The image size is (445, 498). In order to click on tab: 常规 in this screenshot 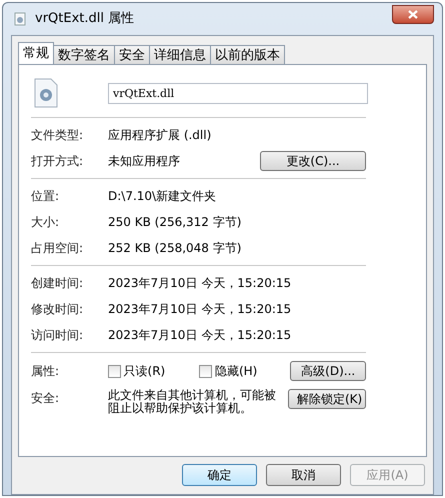, I will do `click(36, 53)`.